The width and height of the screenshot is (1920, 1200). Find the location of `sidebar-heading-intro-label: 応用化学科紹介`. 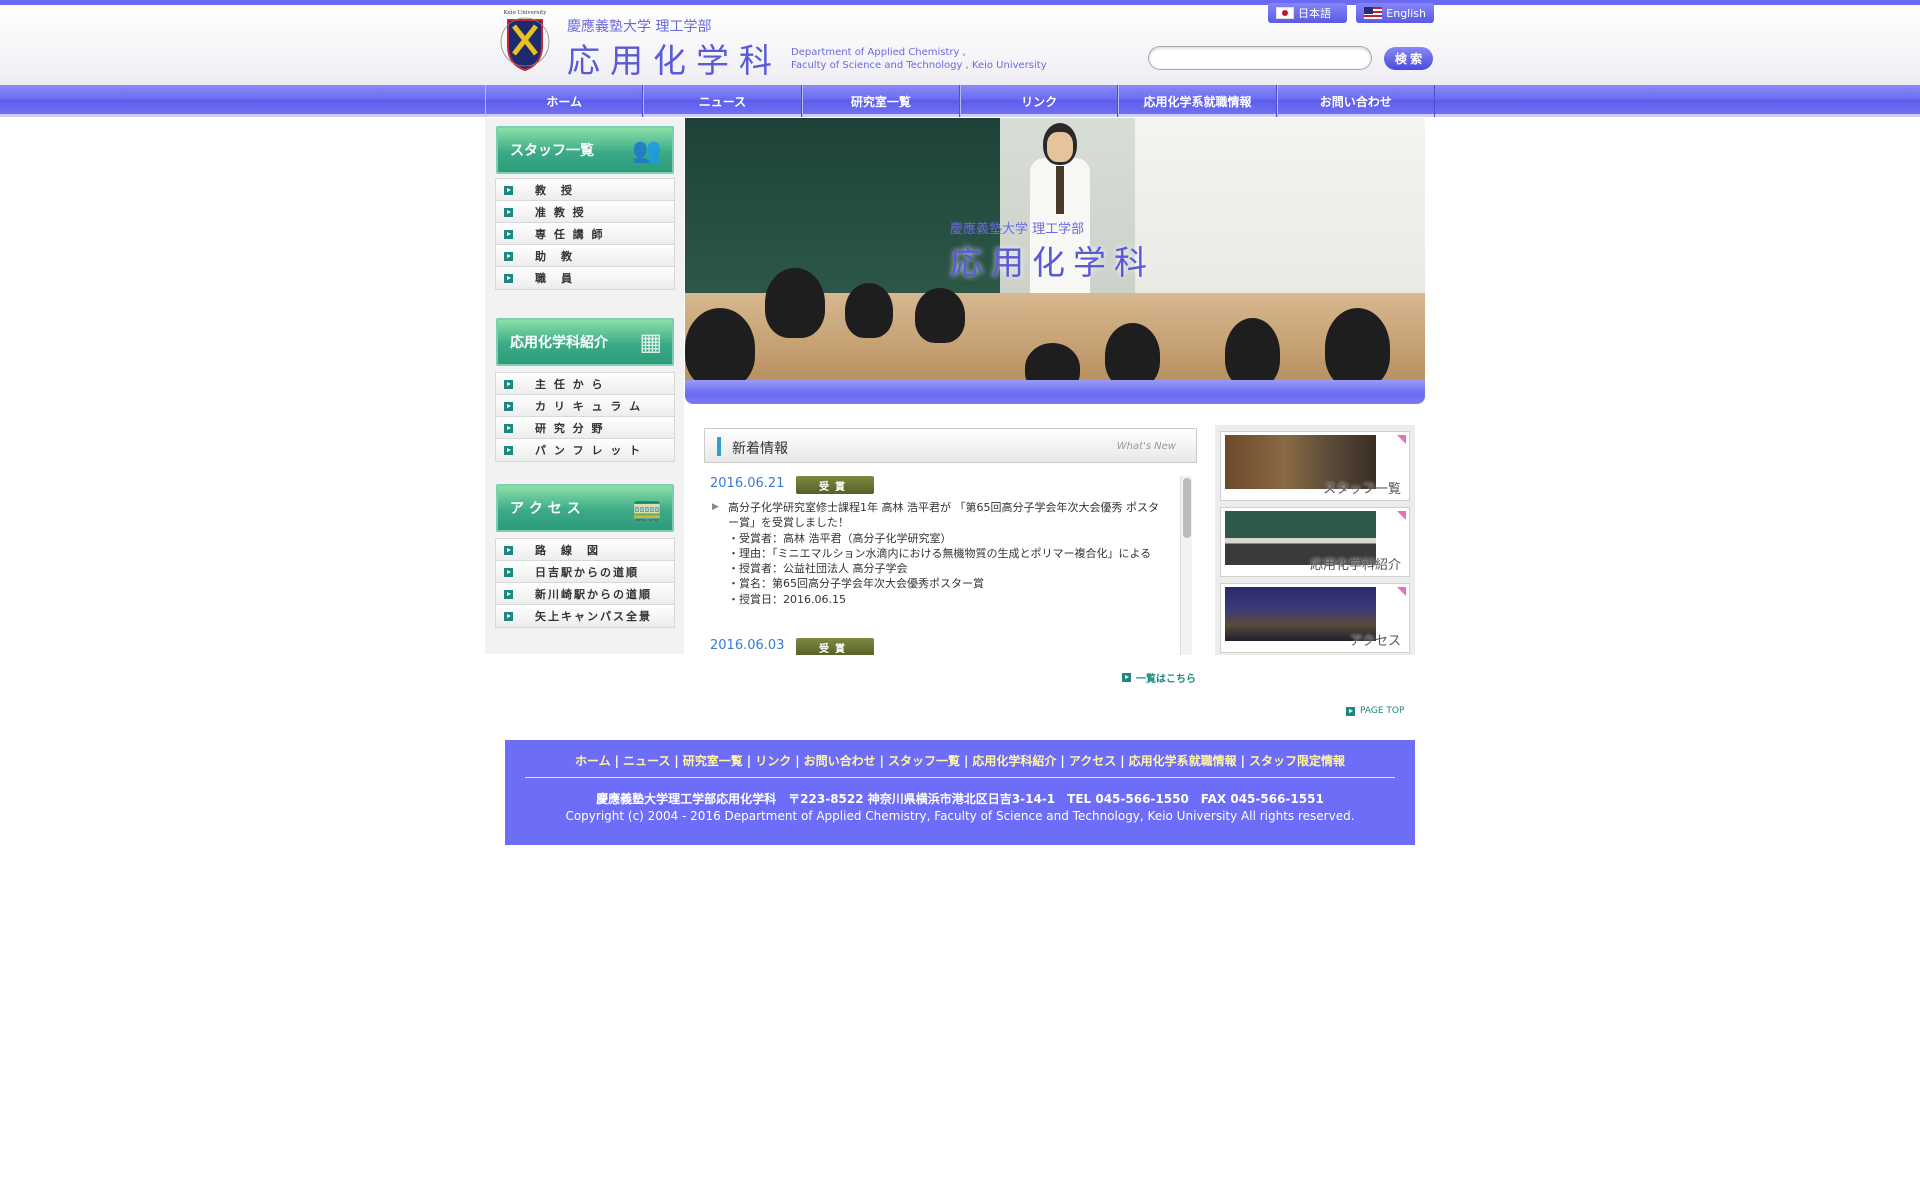

sidebar-heading-intro-label: 応用化学科紹介 is located at coordinates (559, 343).